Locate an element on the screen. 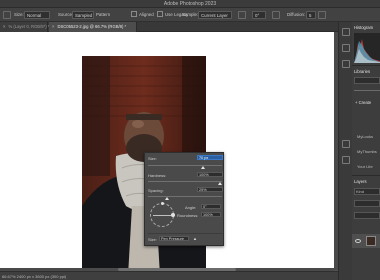 The width and height of the screenshot is (380, 280). histogram-graph is located at coordinates (367, 48).